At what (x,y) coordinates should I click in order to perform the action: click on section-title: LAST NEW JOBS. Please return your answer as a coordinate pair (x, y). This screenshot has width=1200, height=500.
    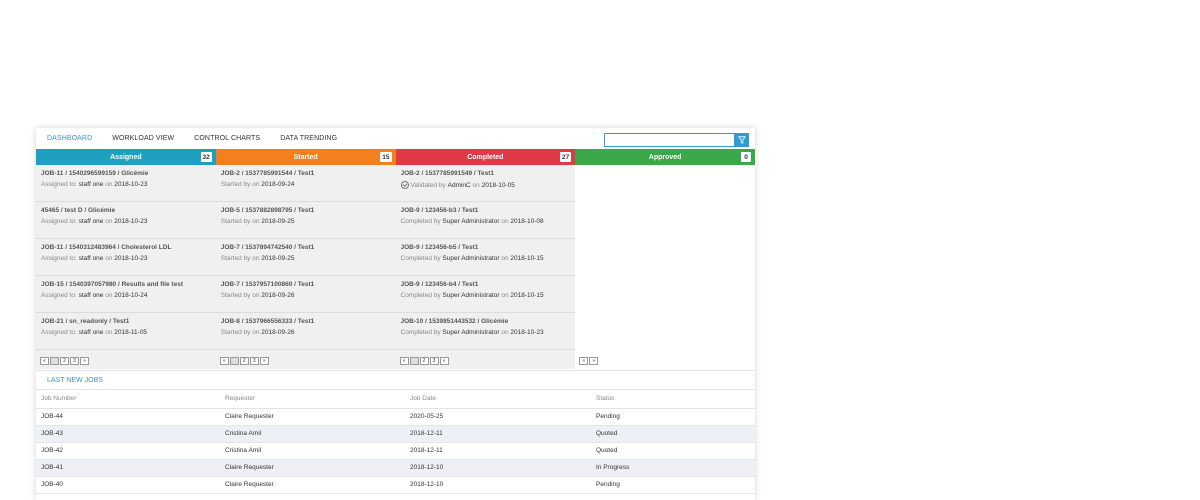
    Looking at the image, I should click on (395, 380).